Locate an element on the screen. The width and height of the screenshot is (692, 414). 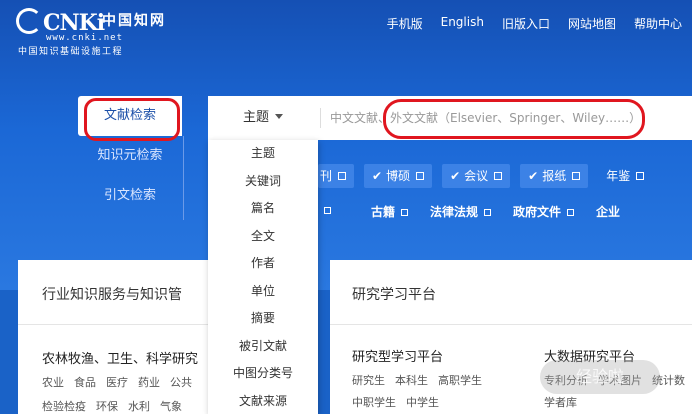
research-links-row2: 中职学生 中学生 is located at coordinates (400, 402).